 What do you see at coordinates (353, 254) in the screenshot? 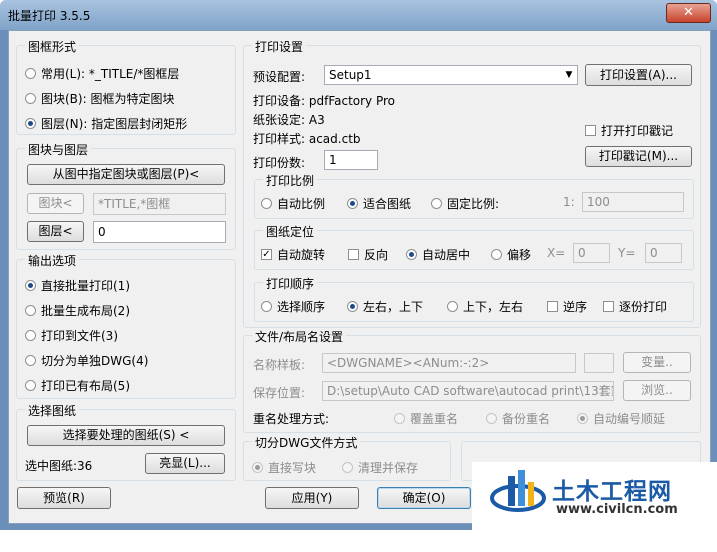
I see `checkbox-icon` at bounding box center [353, 254].